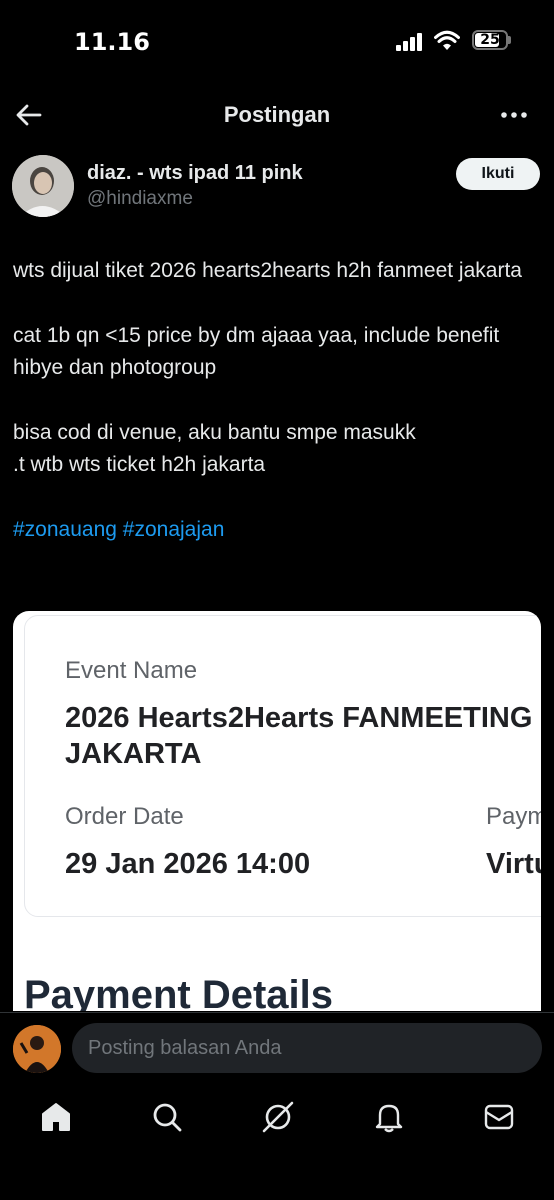 The width and height of the screenshot is (554, 1200). What do you see at coordinates (499, 1117) in the screenshot?
I see `messages-icon` at bounding box center [499, 1117].